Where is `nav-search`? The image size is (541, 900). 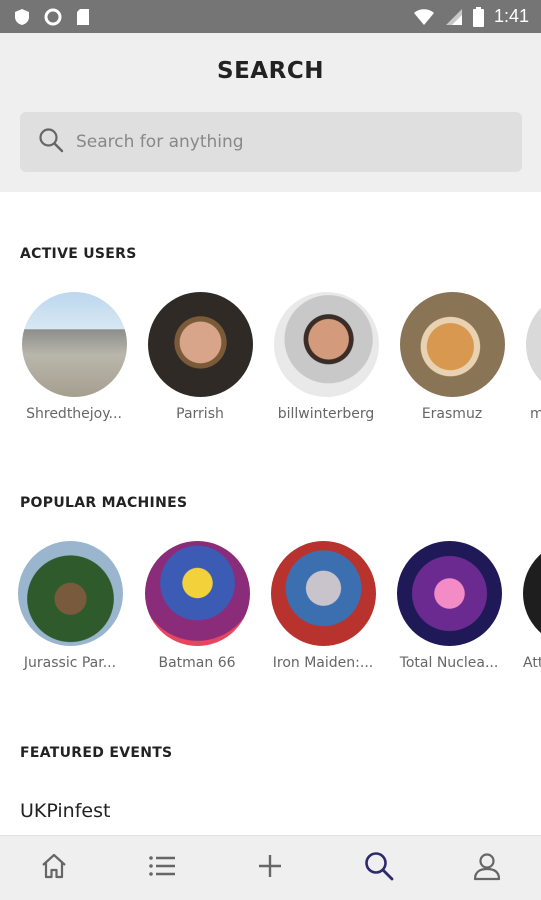 nav-search is located at coordinates (379, 868).